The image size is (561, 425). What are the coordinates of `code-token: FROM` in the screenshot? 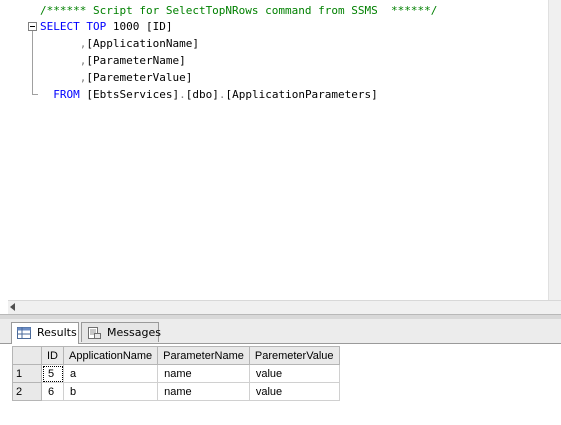 It's located at (66, 94).